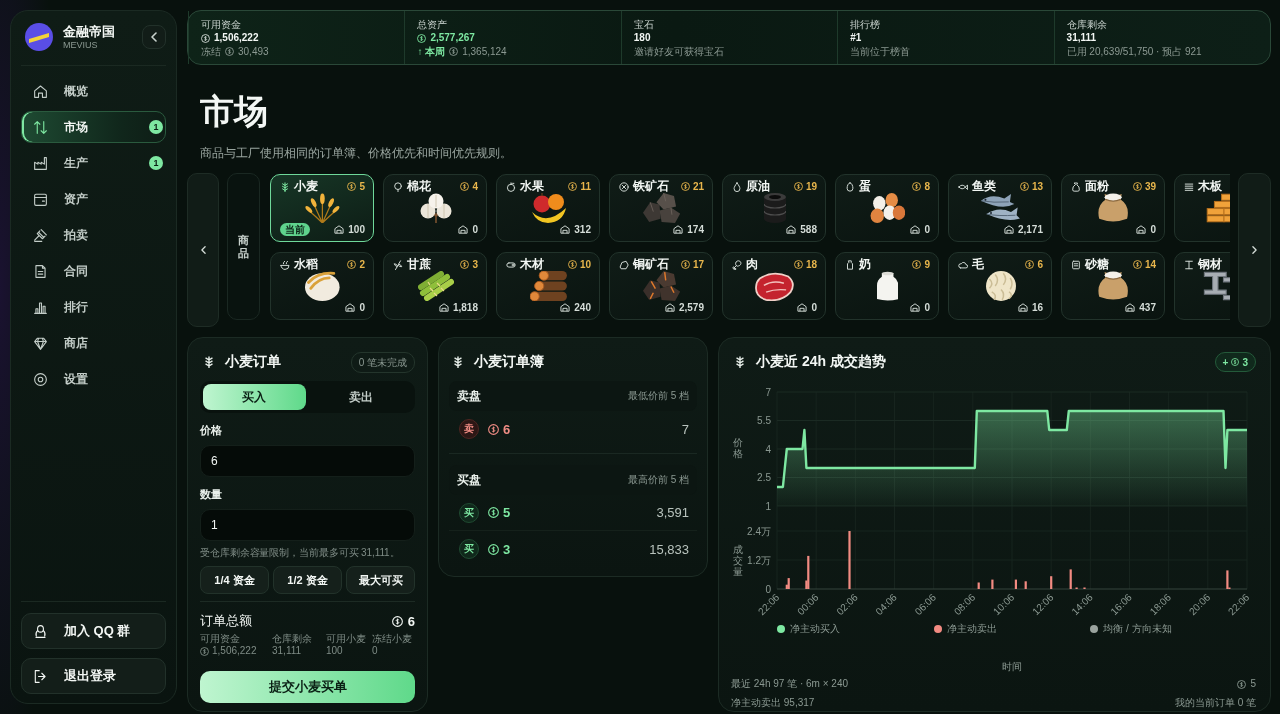 The height and width of the screenshot is (714, 1280). I want to click on limit-hint: 受仓库剩余容量限制，当前最多可买 31,111。, so click(300, 553).